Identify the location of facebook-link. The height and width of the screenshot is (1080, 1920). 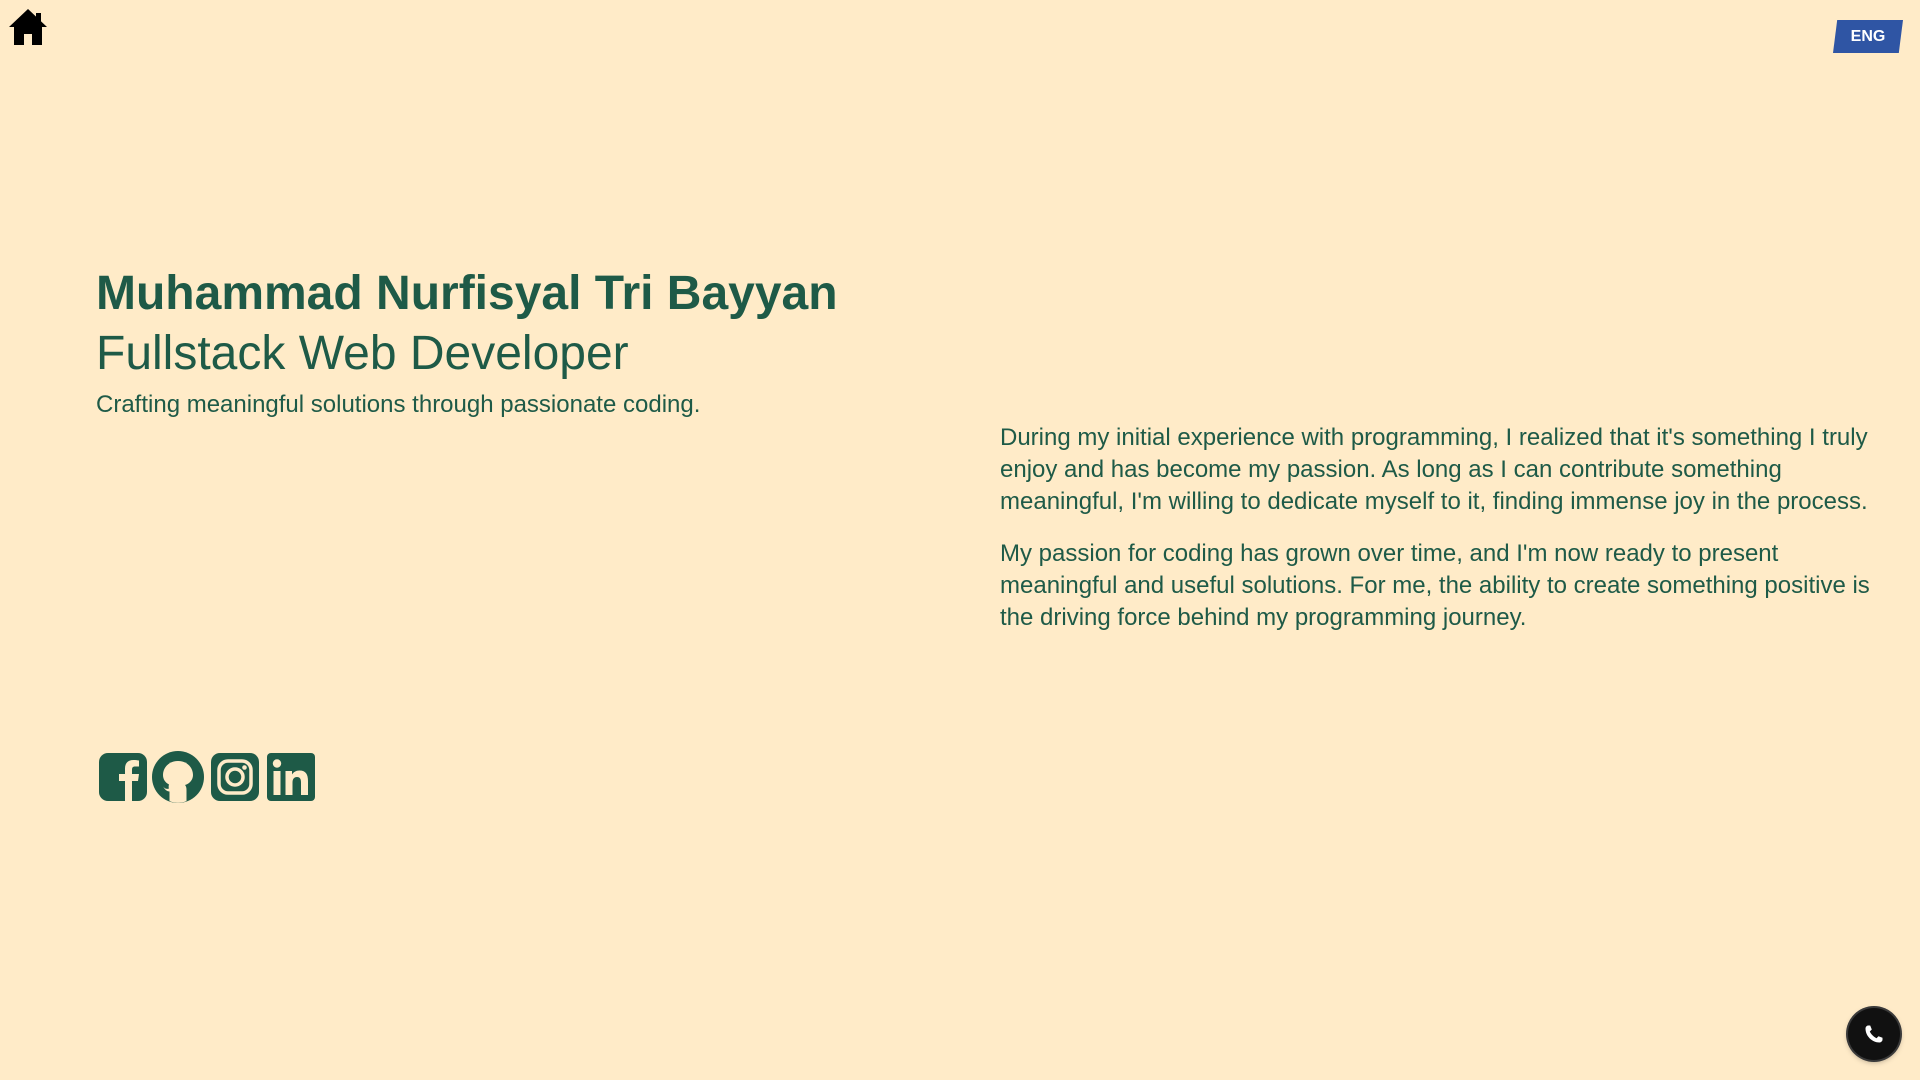
(122, 776).